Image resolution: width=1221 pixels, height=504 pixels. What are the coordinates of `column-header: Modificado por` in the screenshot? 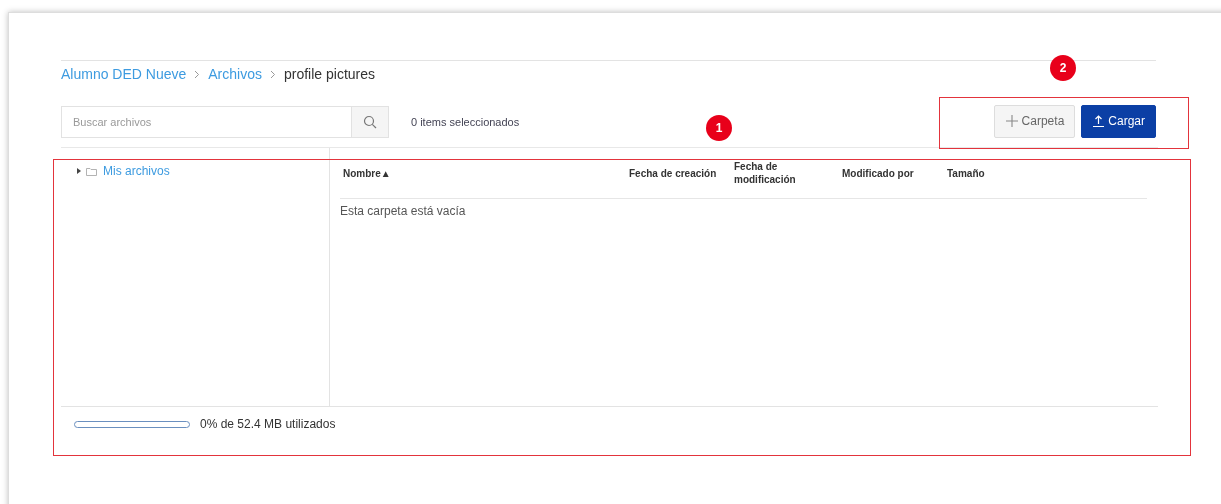 It's located at (894, 173).